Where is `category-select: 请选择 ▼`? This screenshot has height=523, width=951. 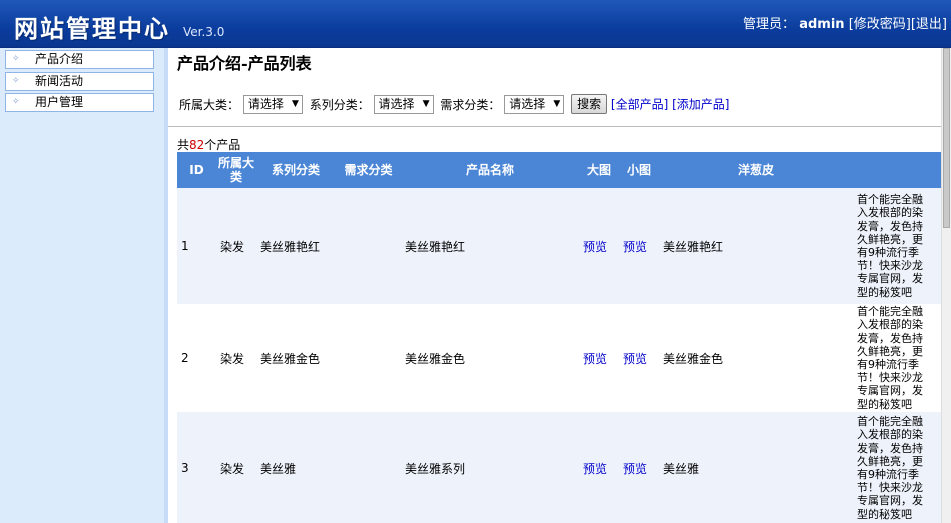
category-select: 请选择 ▼ is located at coordinates (272, 104).